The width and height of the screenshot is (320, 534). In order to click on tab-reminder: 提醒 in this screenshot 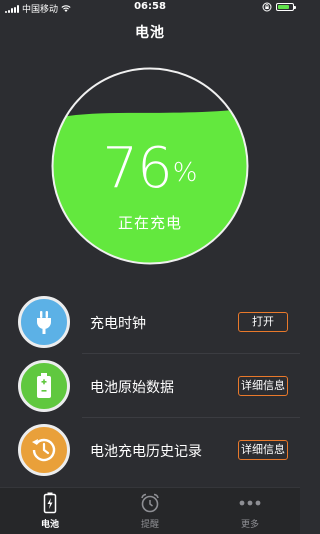, I will do `click(150, 511)`.